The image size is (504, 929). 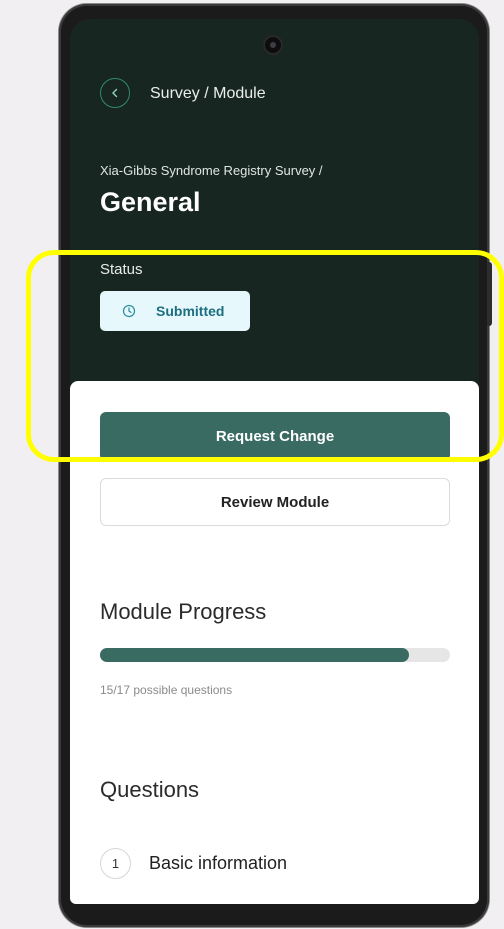 I want to click on question-item: 1 Basic information, so click(x=193, y=863).